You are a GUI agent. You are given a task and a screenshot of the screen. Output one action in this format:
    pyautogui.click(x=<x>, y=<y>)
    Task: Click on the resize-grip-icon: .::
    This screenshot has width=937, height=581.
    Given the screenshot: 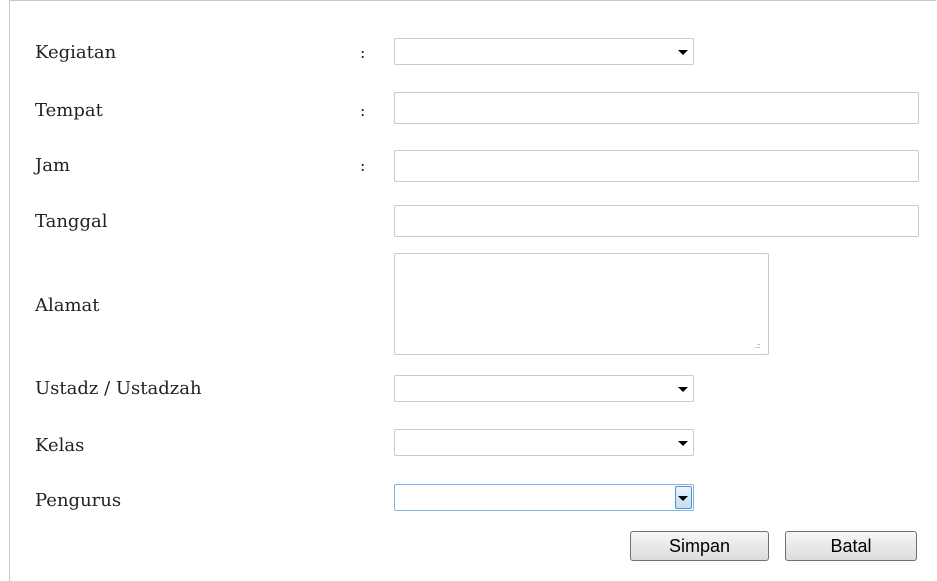 What is the action you would take?
    pyautogui.click(x=758, y=345)
    